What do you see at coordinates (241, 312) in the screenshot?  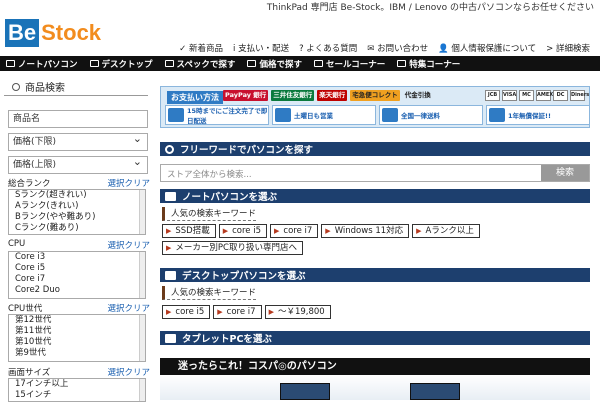 I see `chip-label: core i7` at bounding box center [241, 312].